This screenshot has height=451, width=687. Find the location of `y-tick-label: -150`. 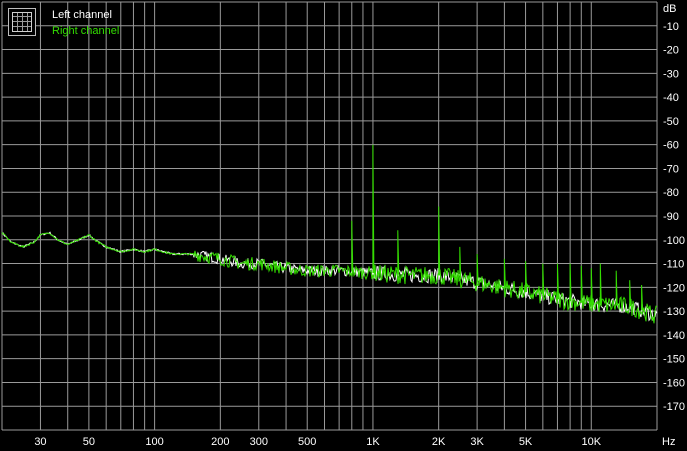

y-tick-label: -150 is located at coordinates (674, 360).